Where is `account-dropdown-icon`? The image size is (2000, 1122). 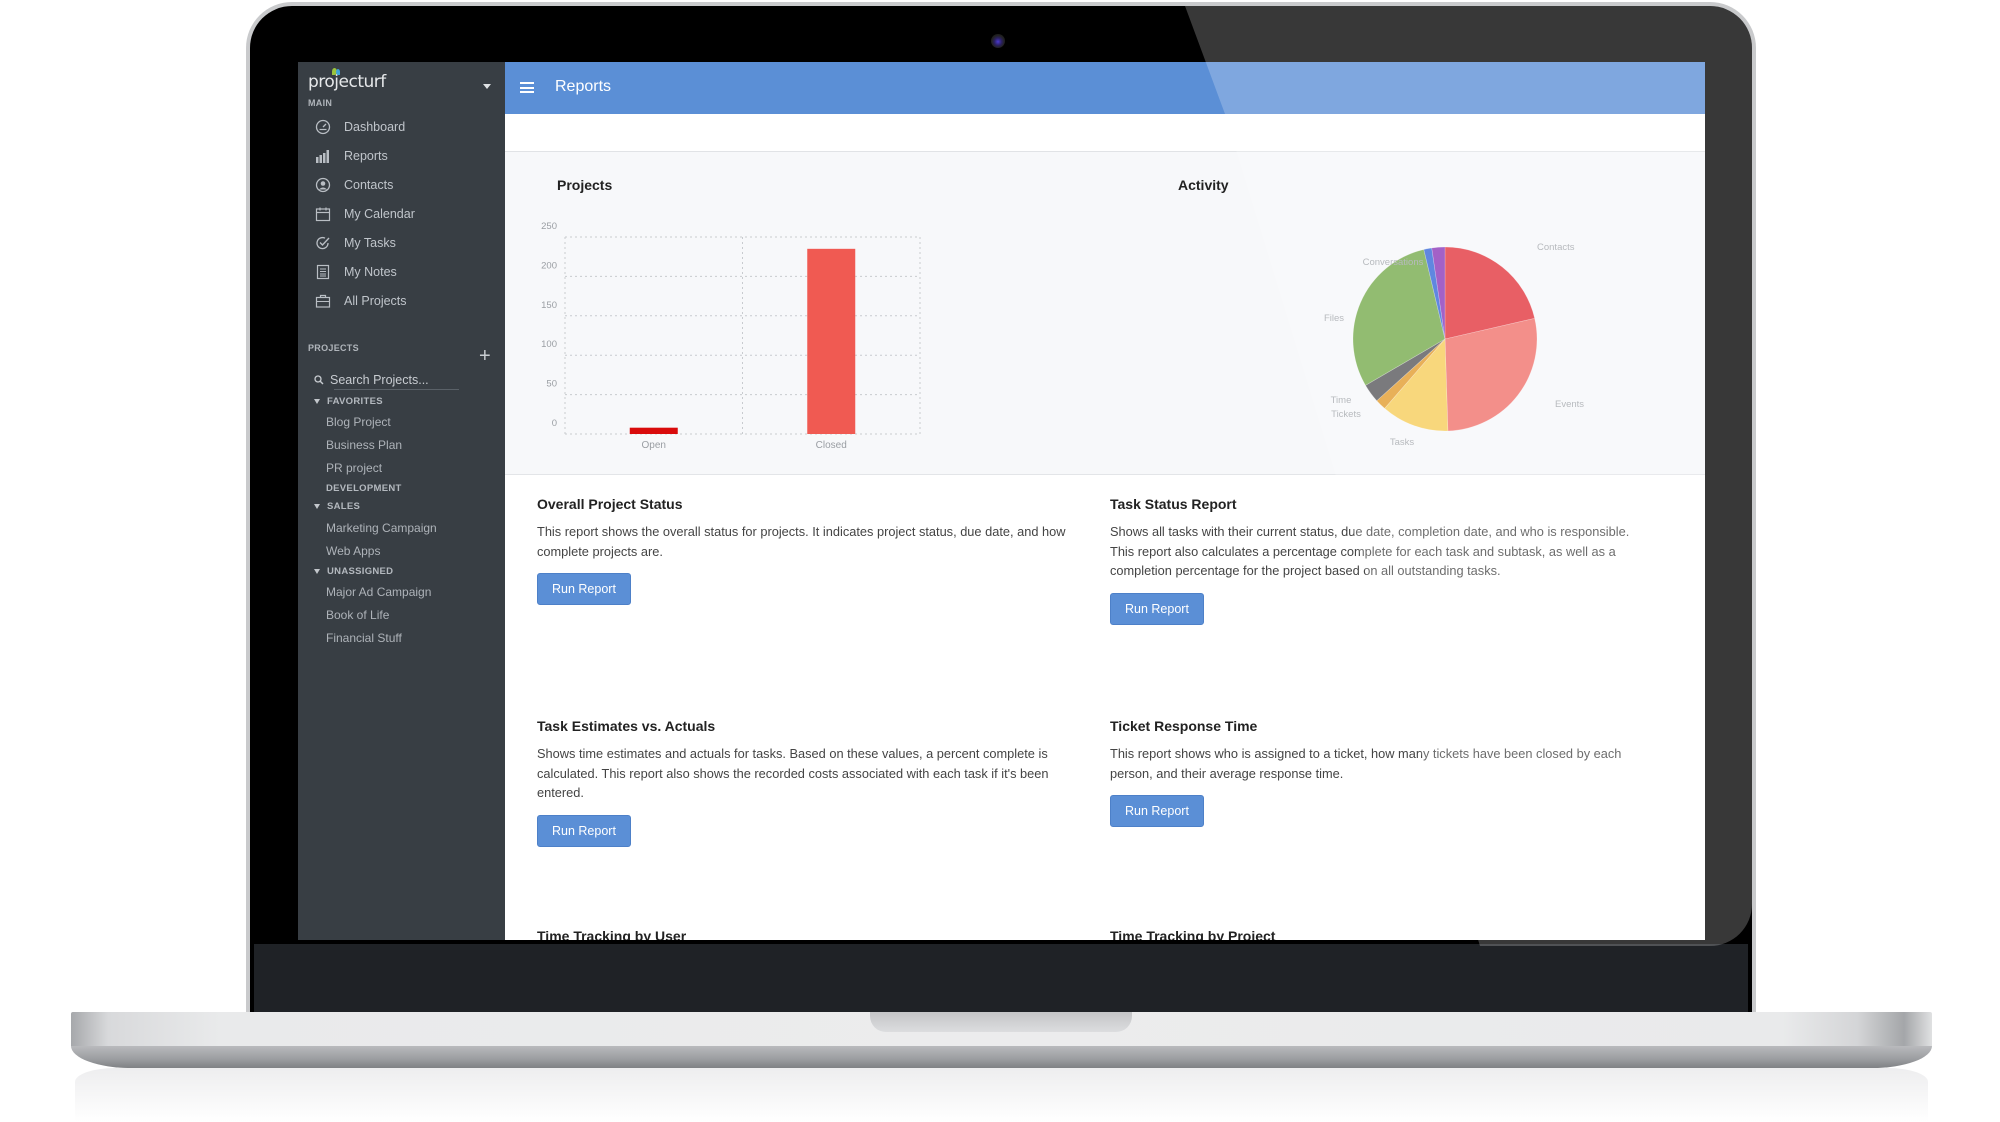 account-dropdown-icon is located at coordinates (487, 86).